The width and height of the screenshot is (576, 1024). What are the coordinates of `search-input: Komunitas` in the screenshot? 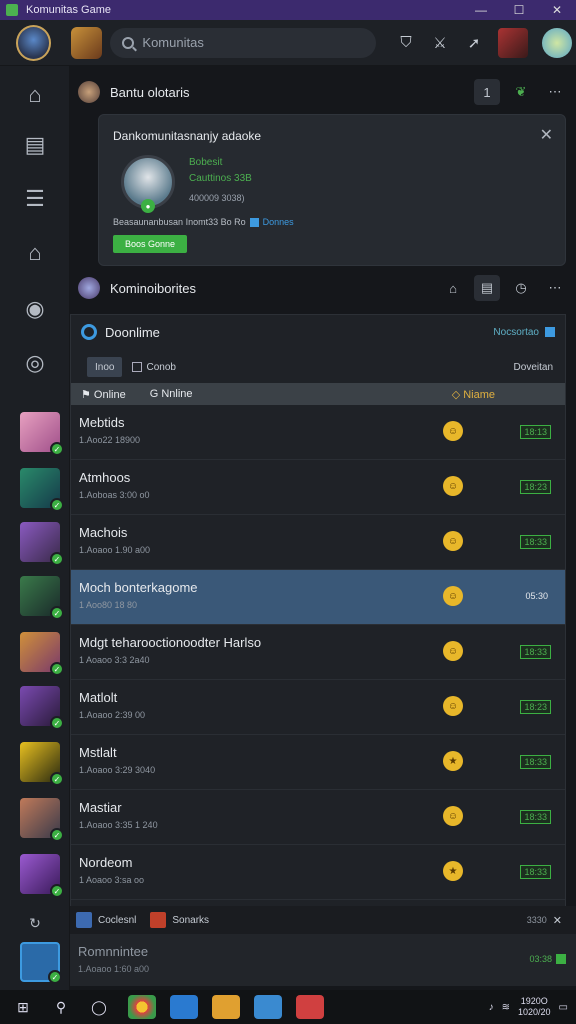 It's located at (243, 42).